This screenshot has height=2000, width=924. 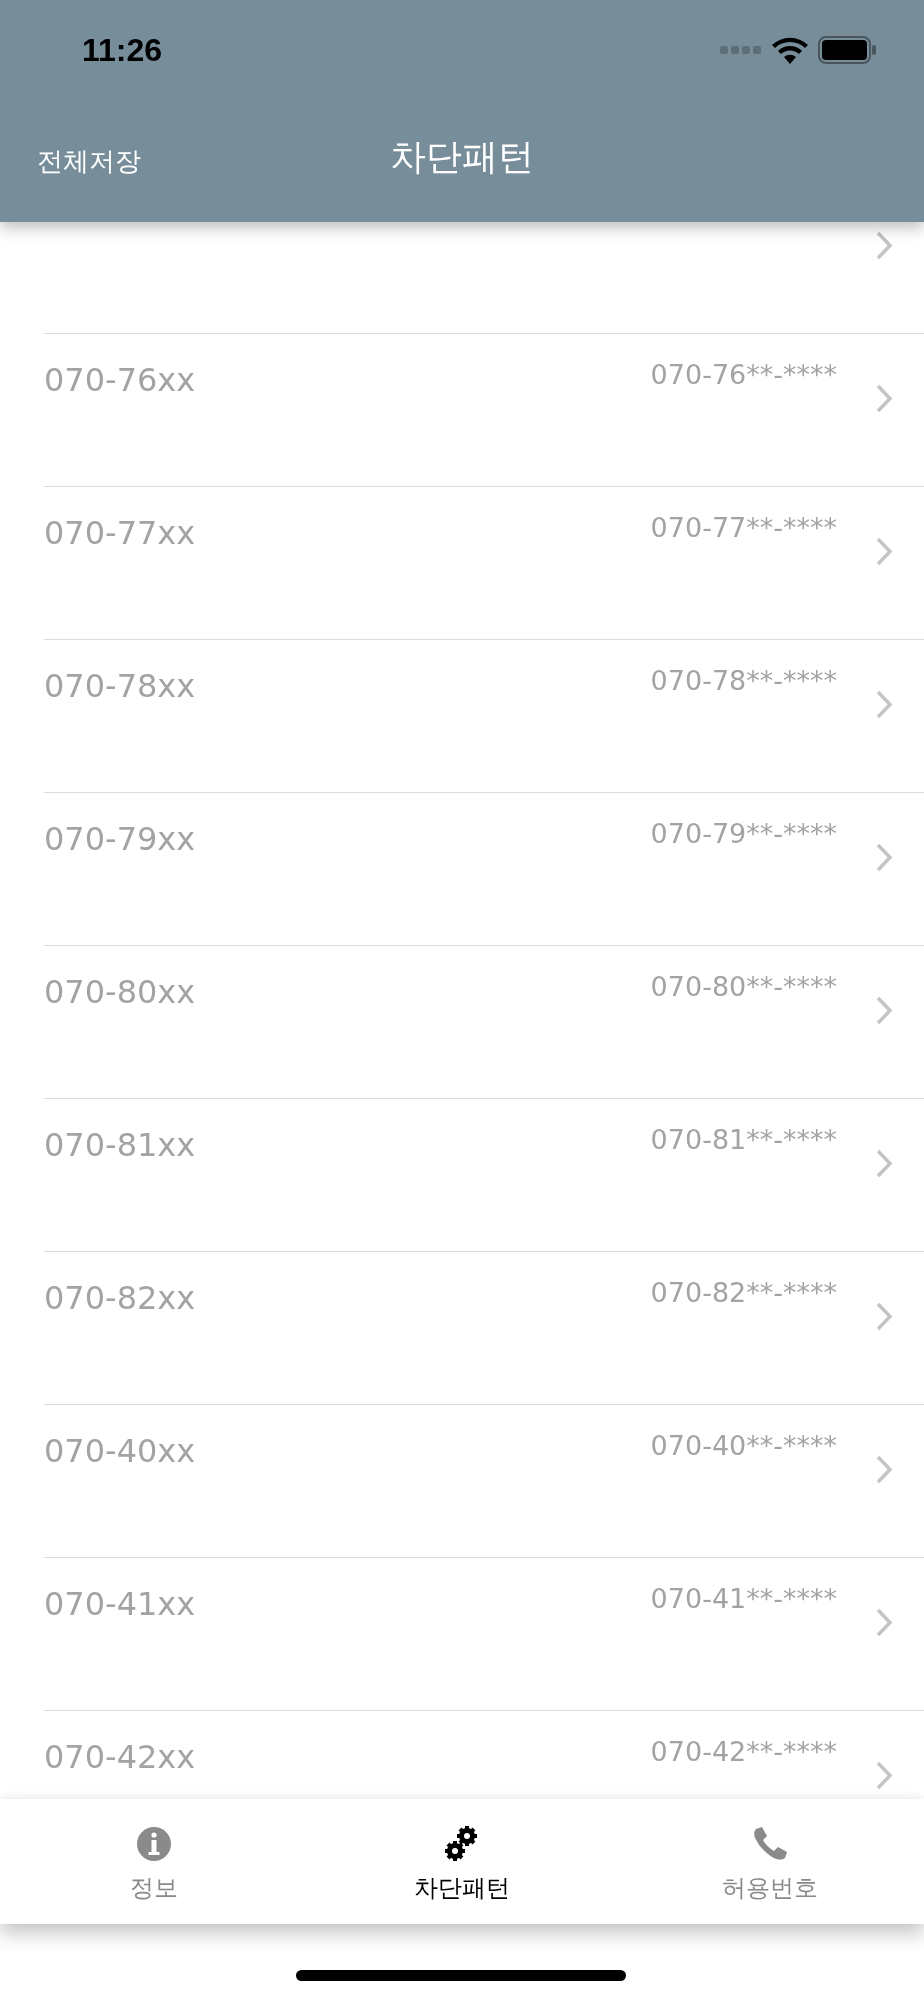 What do you see at coordinates (743, 374) in the screenshot?
I see `pattern-value: 070-76**-****` at bounding box center [743, 374].